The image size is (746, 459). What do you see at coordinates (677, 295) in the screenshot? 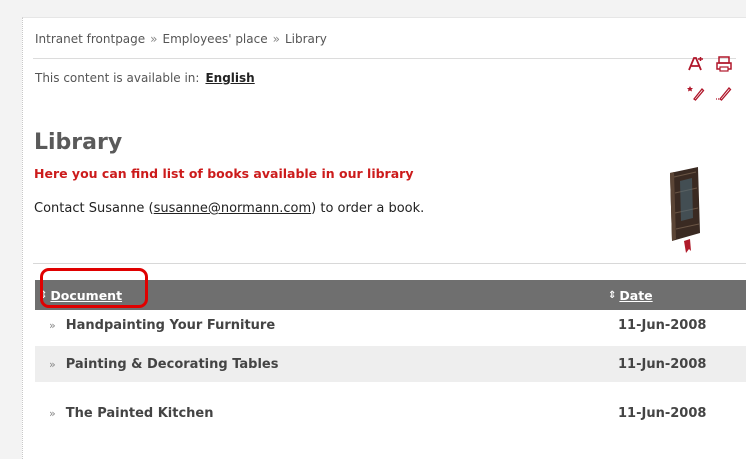
I see `column-header-date: ⇕ Date` at bounding box center [677, 295].